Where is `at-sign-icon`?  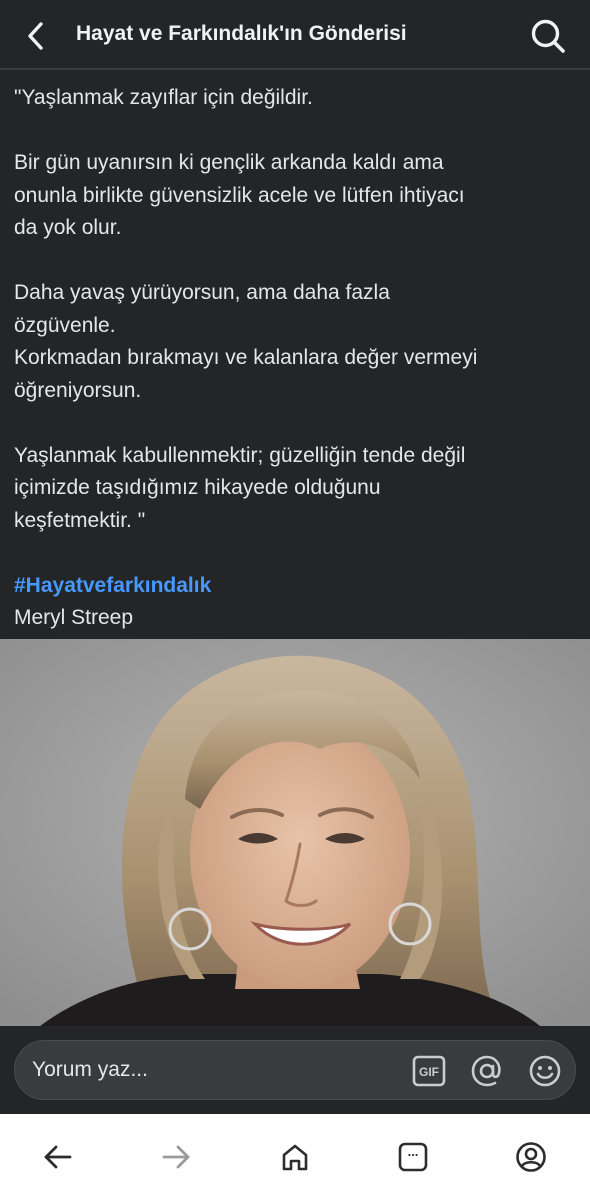 at-sign-icon is located at coordinates (486, 1071).